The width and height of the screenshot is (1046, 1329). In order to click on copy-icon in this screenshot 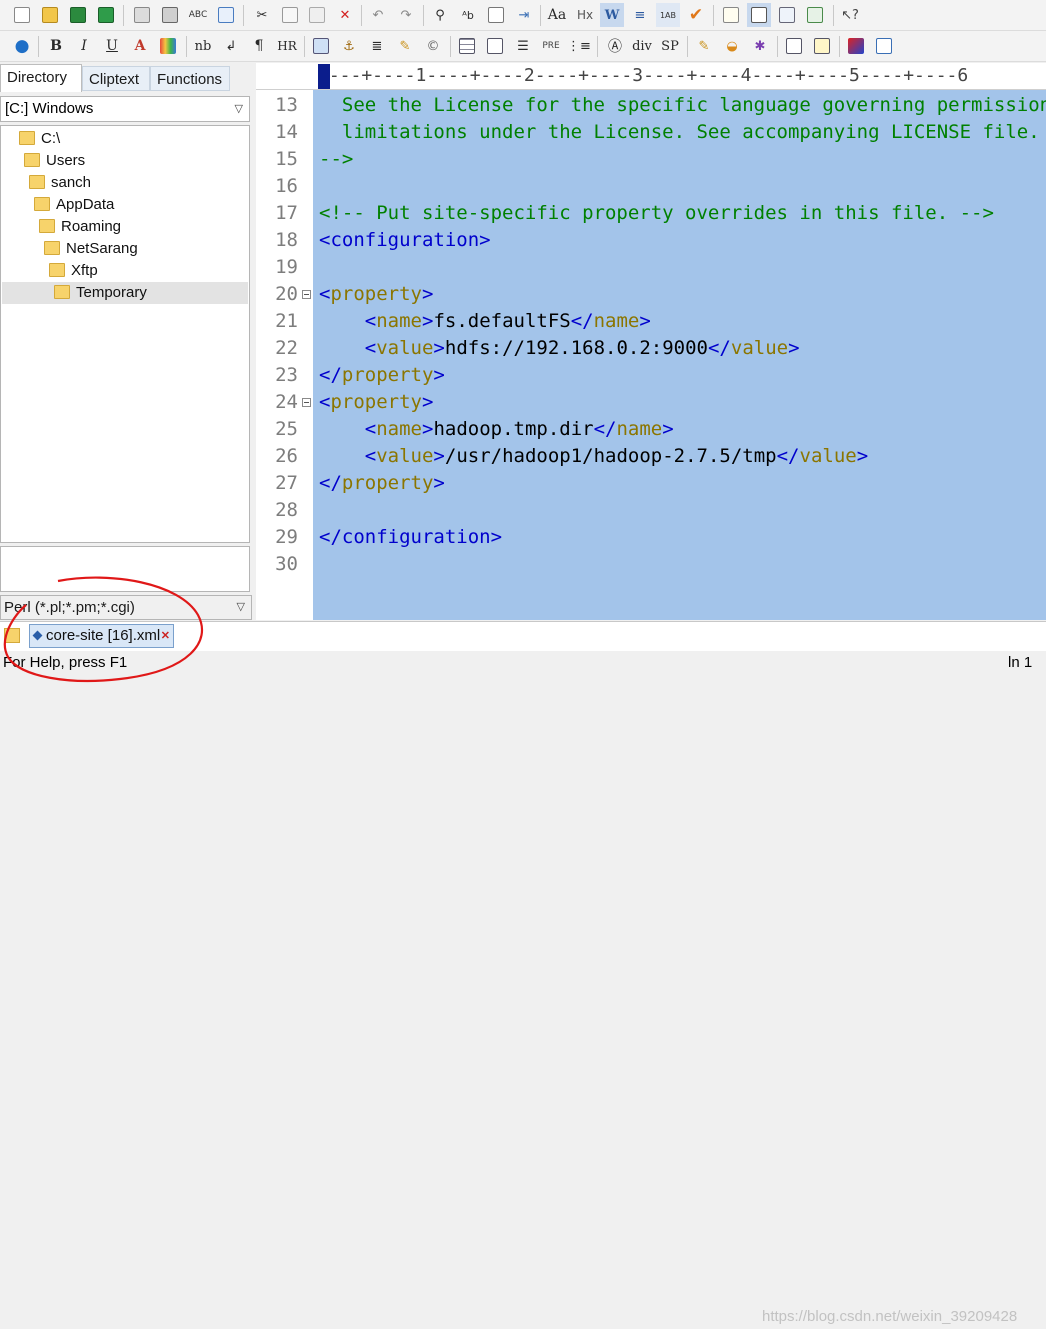, I will do `click(290, 15)`.